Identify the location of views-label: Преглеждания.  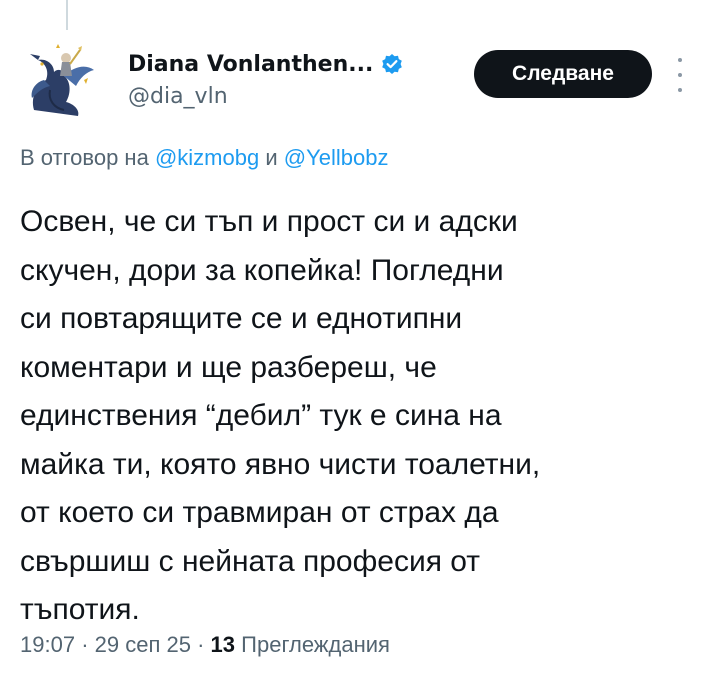
(315, 644).